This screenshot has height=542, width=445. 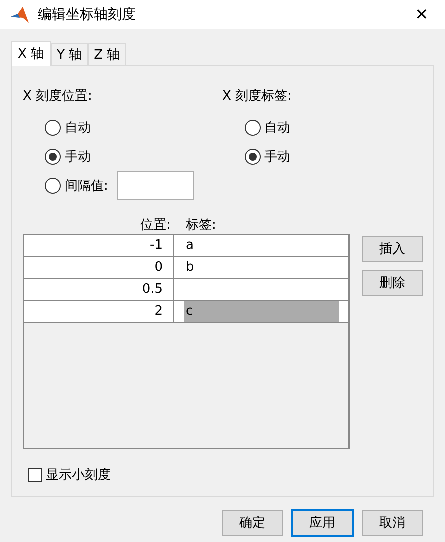 What do you see at coordinates (107, 54) in the screenshot?
I see `tab: Z 轴` at bounding box center [107, 54].